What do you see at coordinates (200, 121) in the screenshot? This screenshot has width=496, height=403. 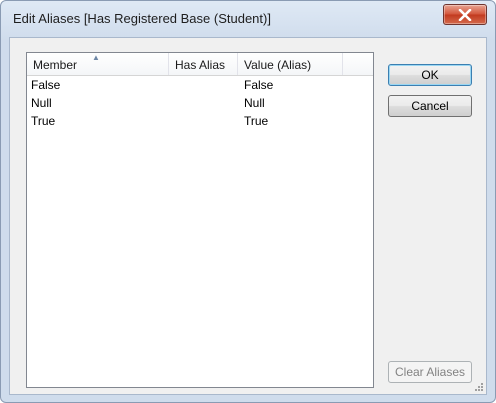 I see `list-row: True True` at bounding box center [200, 121].